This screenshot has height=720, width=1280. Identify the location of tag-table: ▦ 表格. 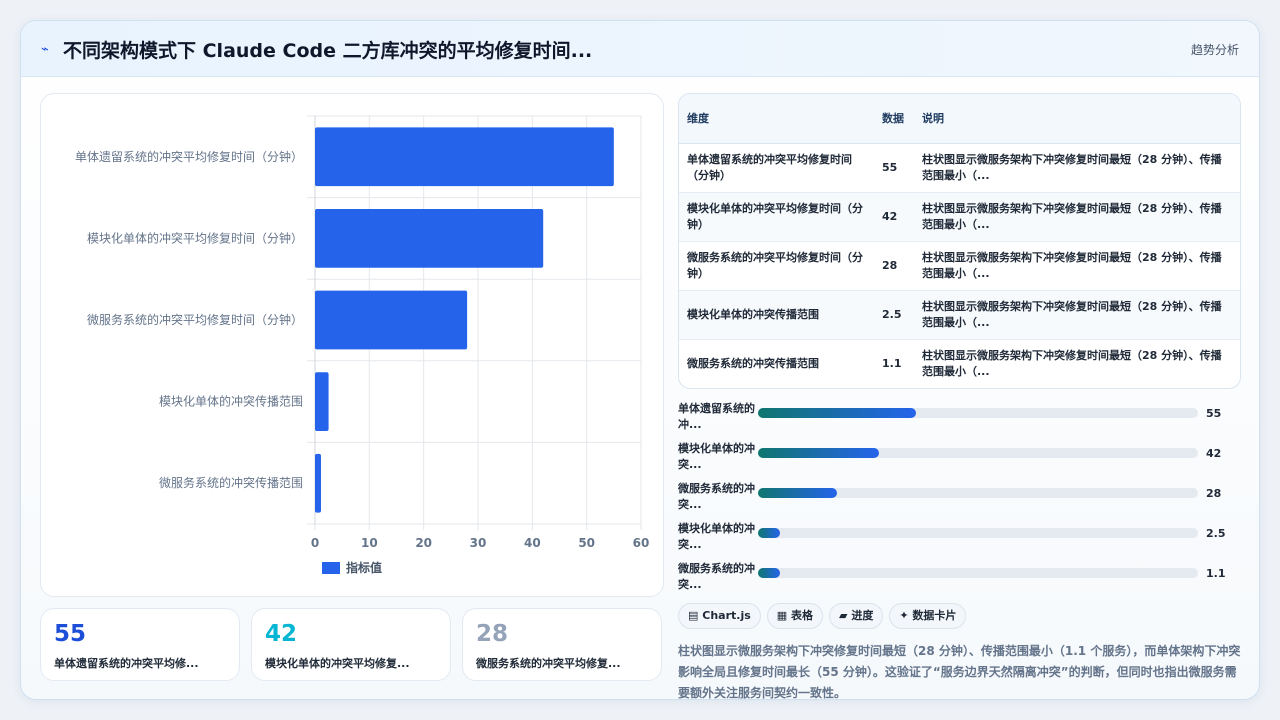
(795, 616).